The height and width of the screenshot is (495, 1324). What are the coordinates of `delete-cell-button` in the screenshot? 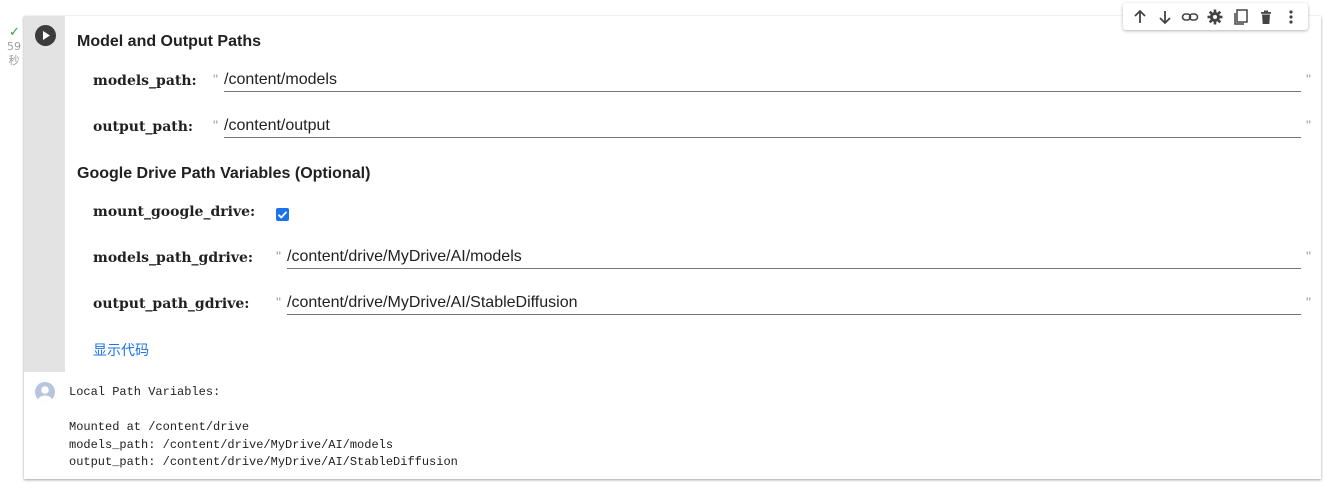 It's located at (1266, 17).